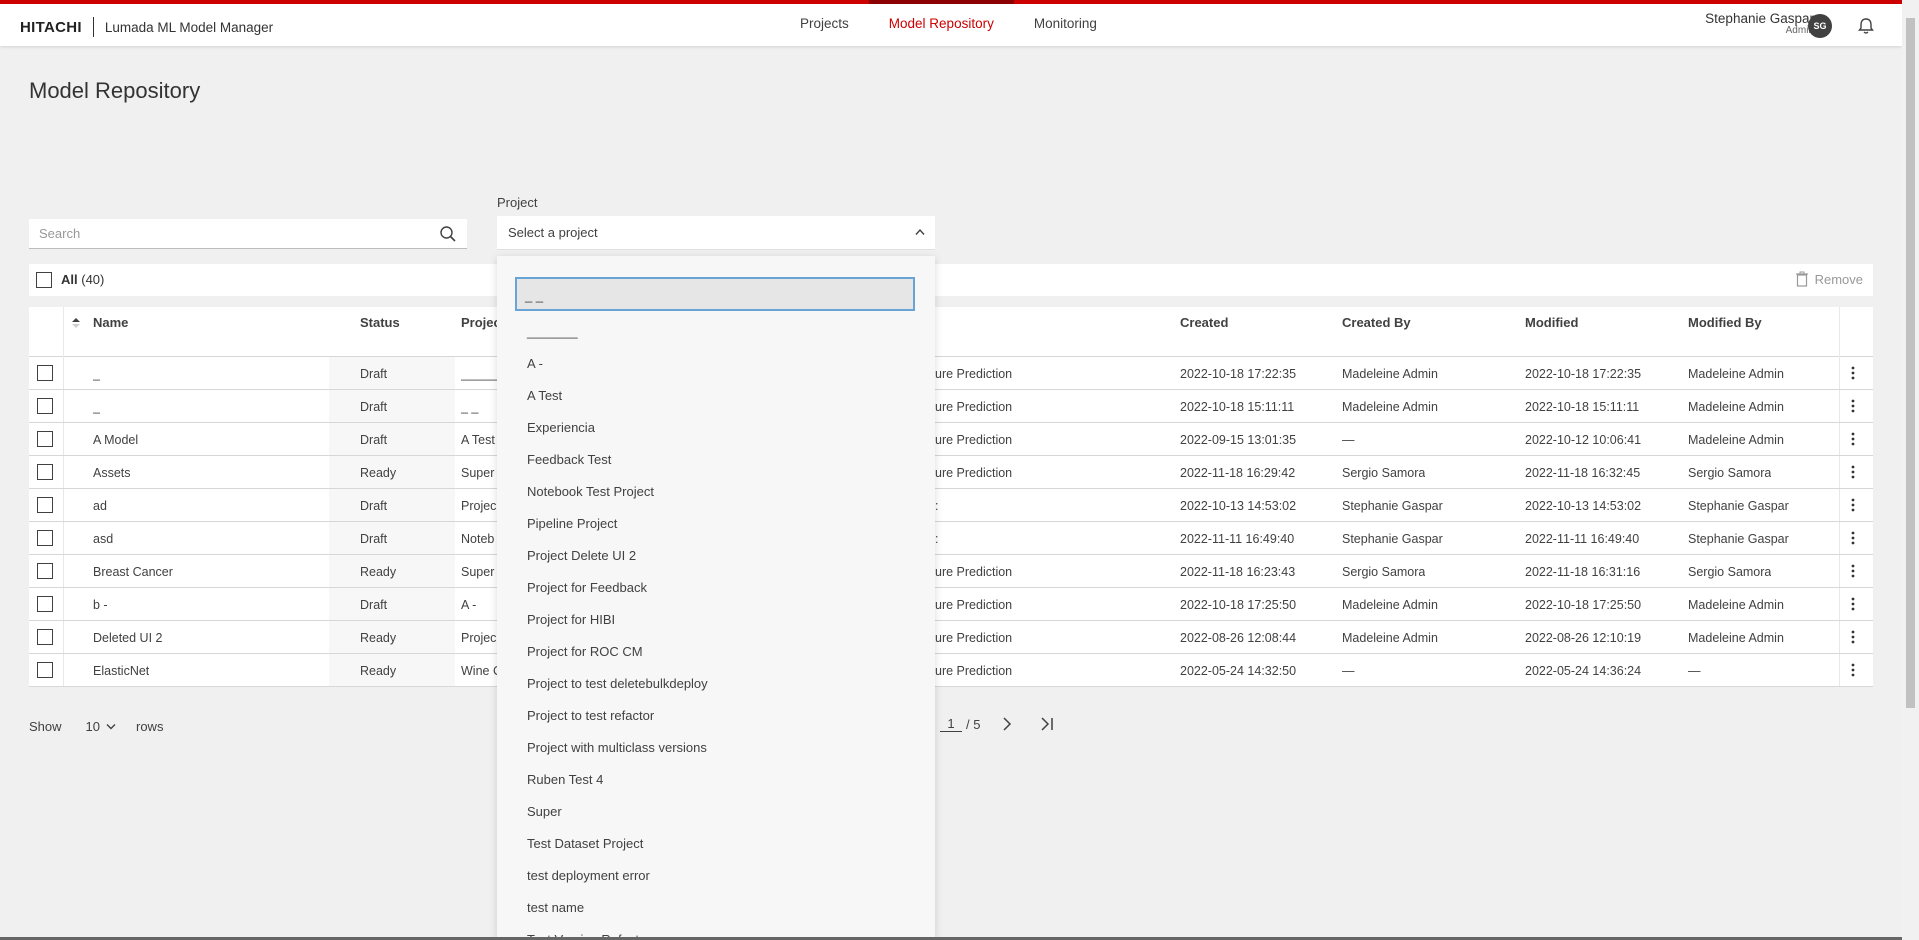 The width and height of the screenshot is (1919, 940). I want to click on project-option: Project with multiclass versions, so click(617, 755).